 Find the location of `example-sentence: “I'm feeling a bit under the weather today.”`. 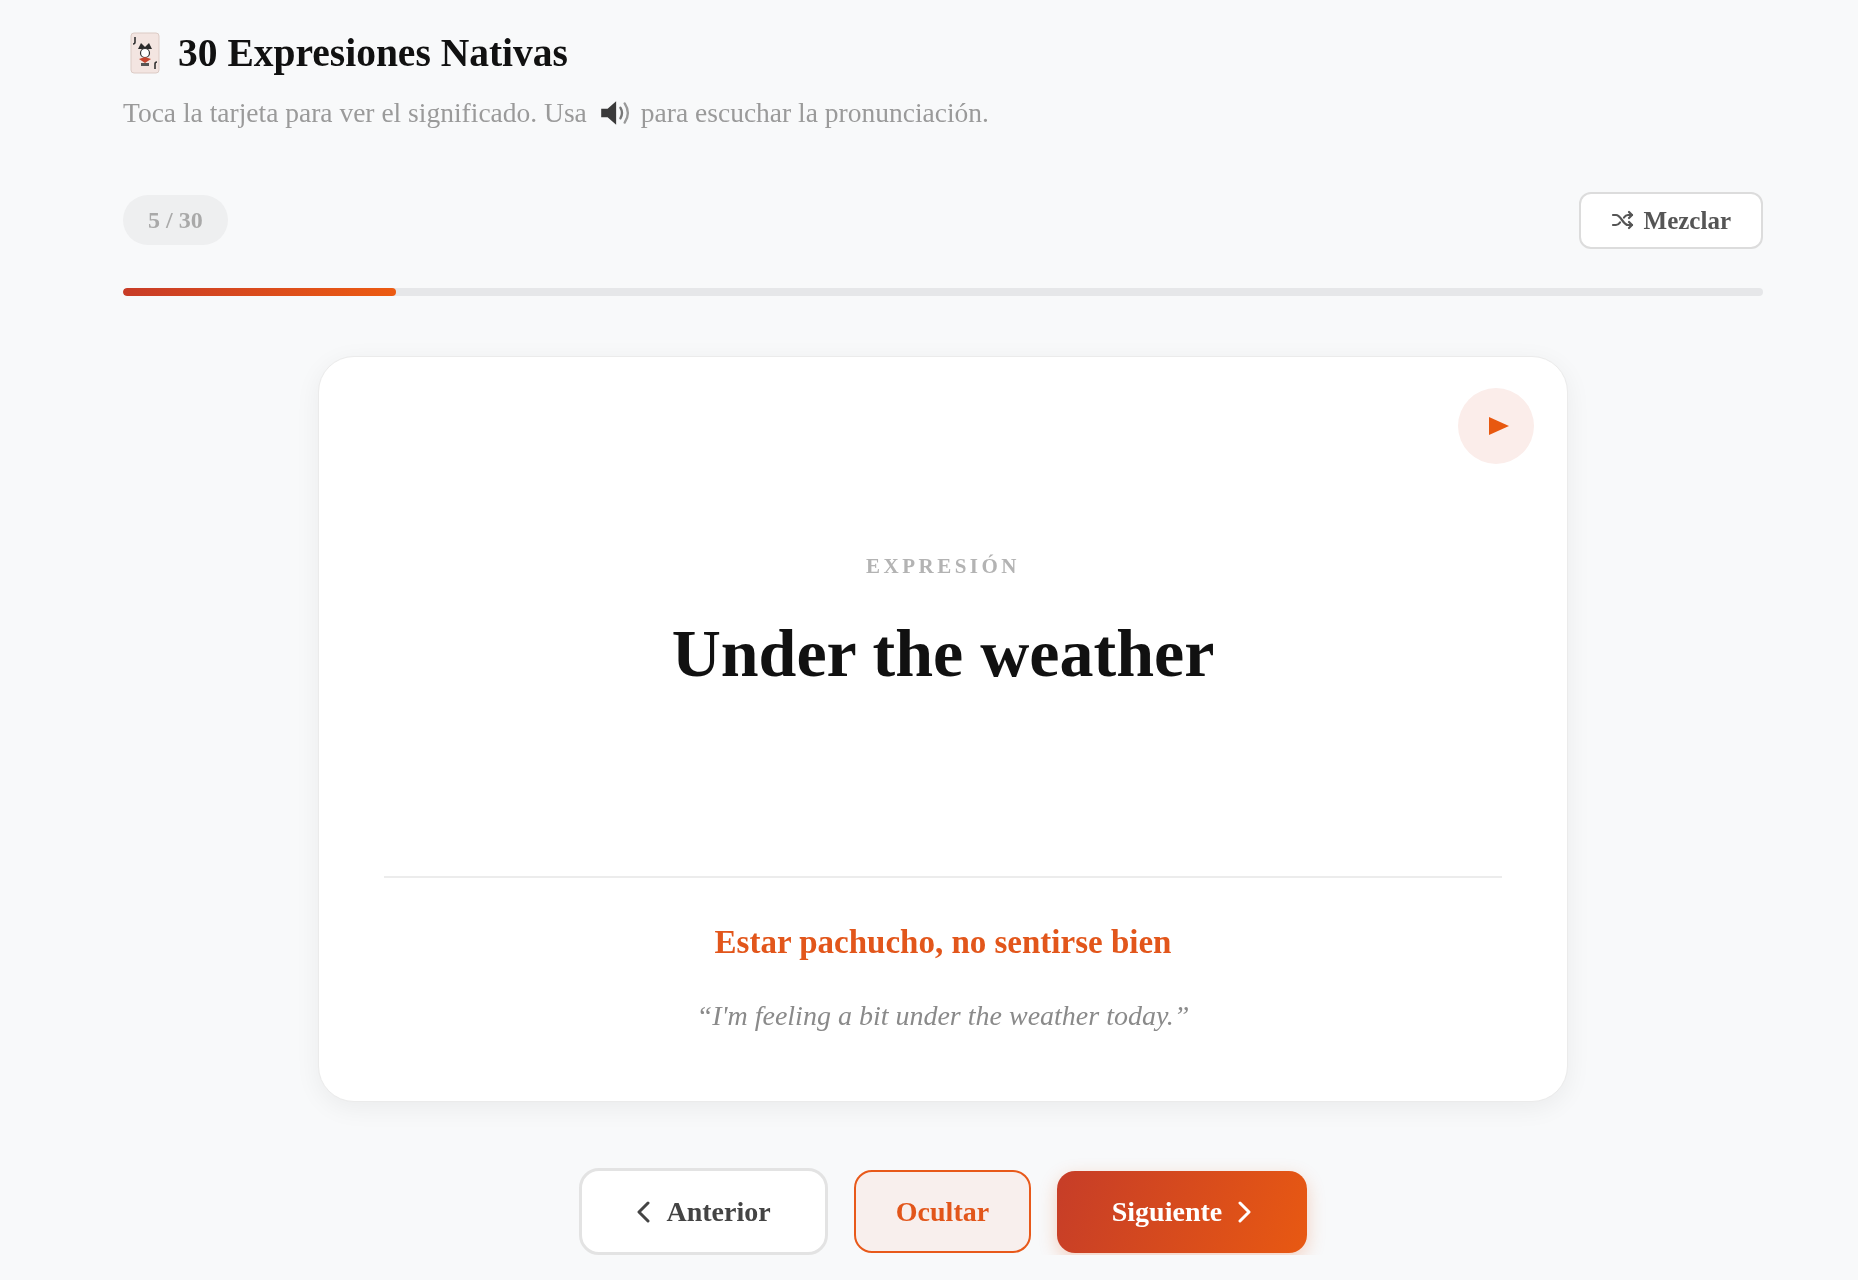

example-sentence: “I'm feeling a bit under the weather today.” is located at coordinates (943, 1016).